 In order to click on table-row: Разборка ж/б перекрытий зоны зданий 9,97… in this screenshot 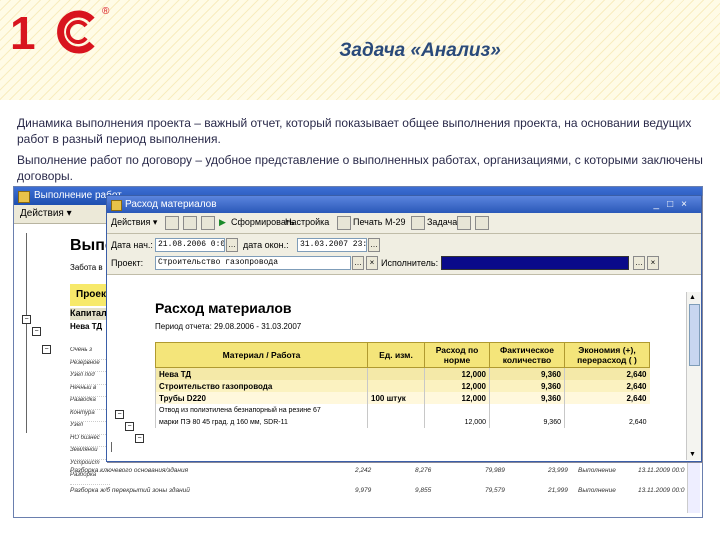, I will do `click(385, 491)`.